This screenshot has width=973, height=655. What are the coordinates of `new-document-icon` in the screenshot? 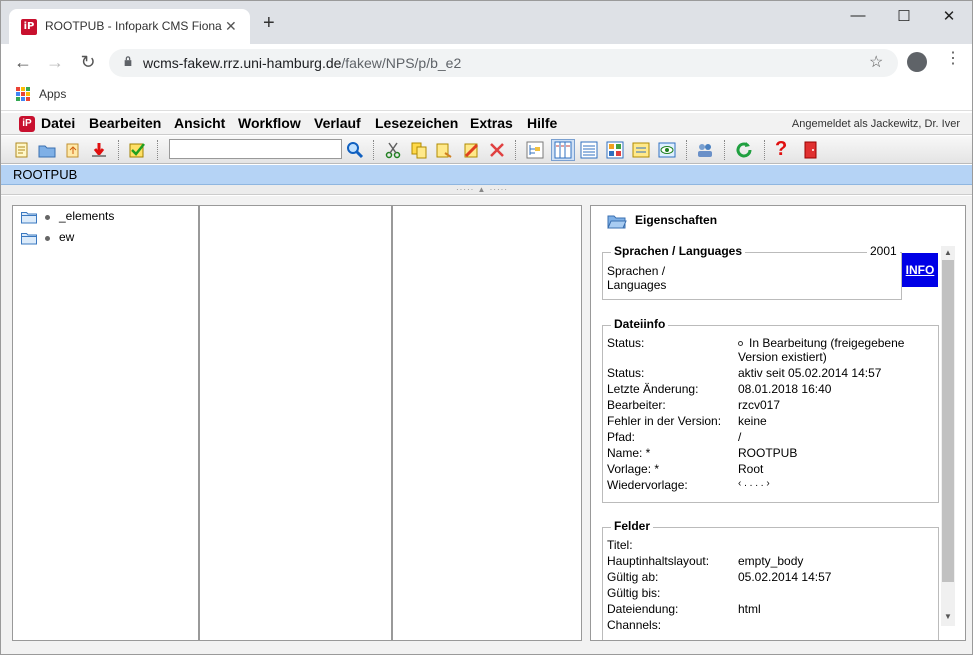 It's located at (22, 150).